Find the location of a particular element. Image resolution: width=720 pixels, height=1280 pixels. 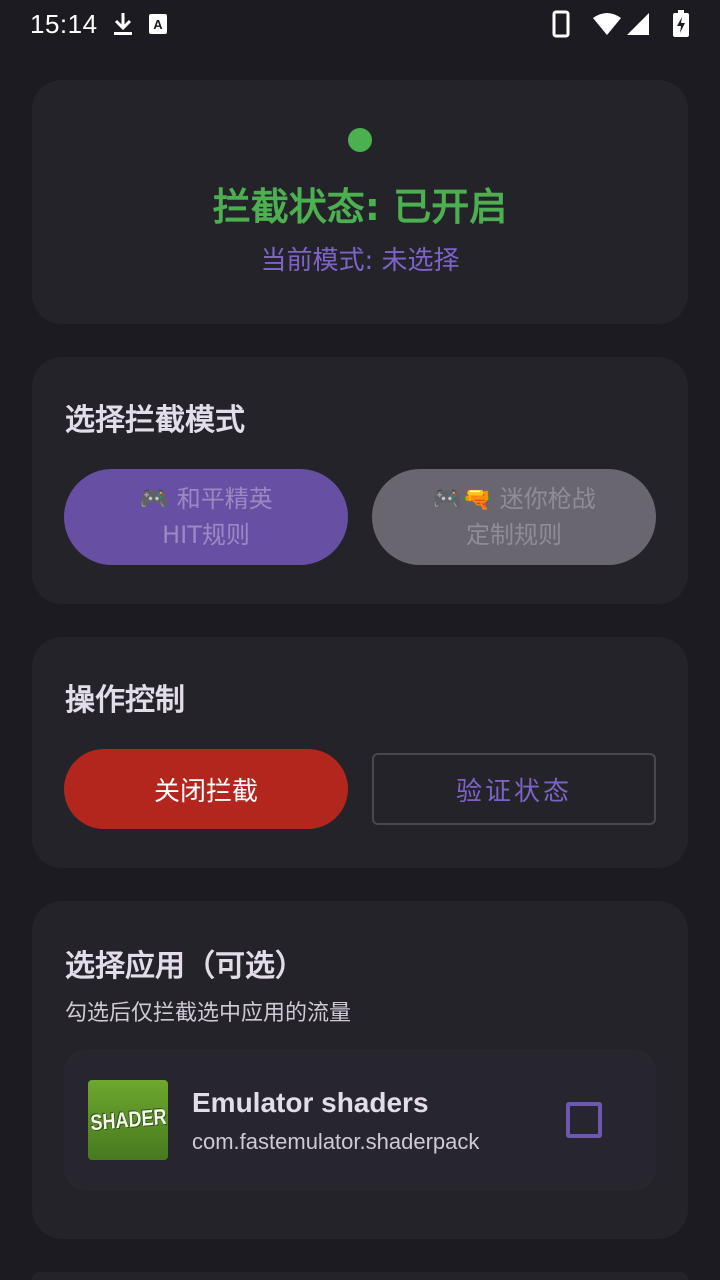

mode-button-peace-elite: 🎮 和平精英 HIT规则 is located at coordinates (206, 517).